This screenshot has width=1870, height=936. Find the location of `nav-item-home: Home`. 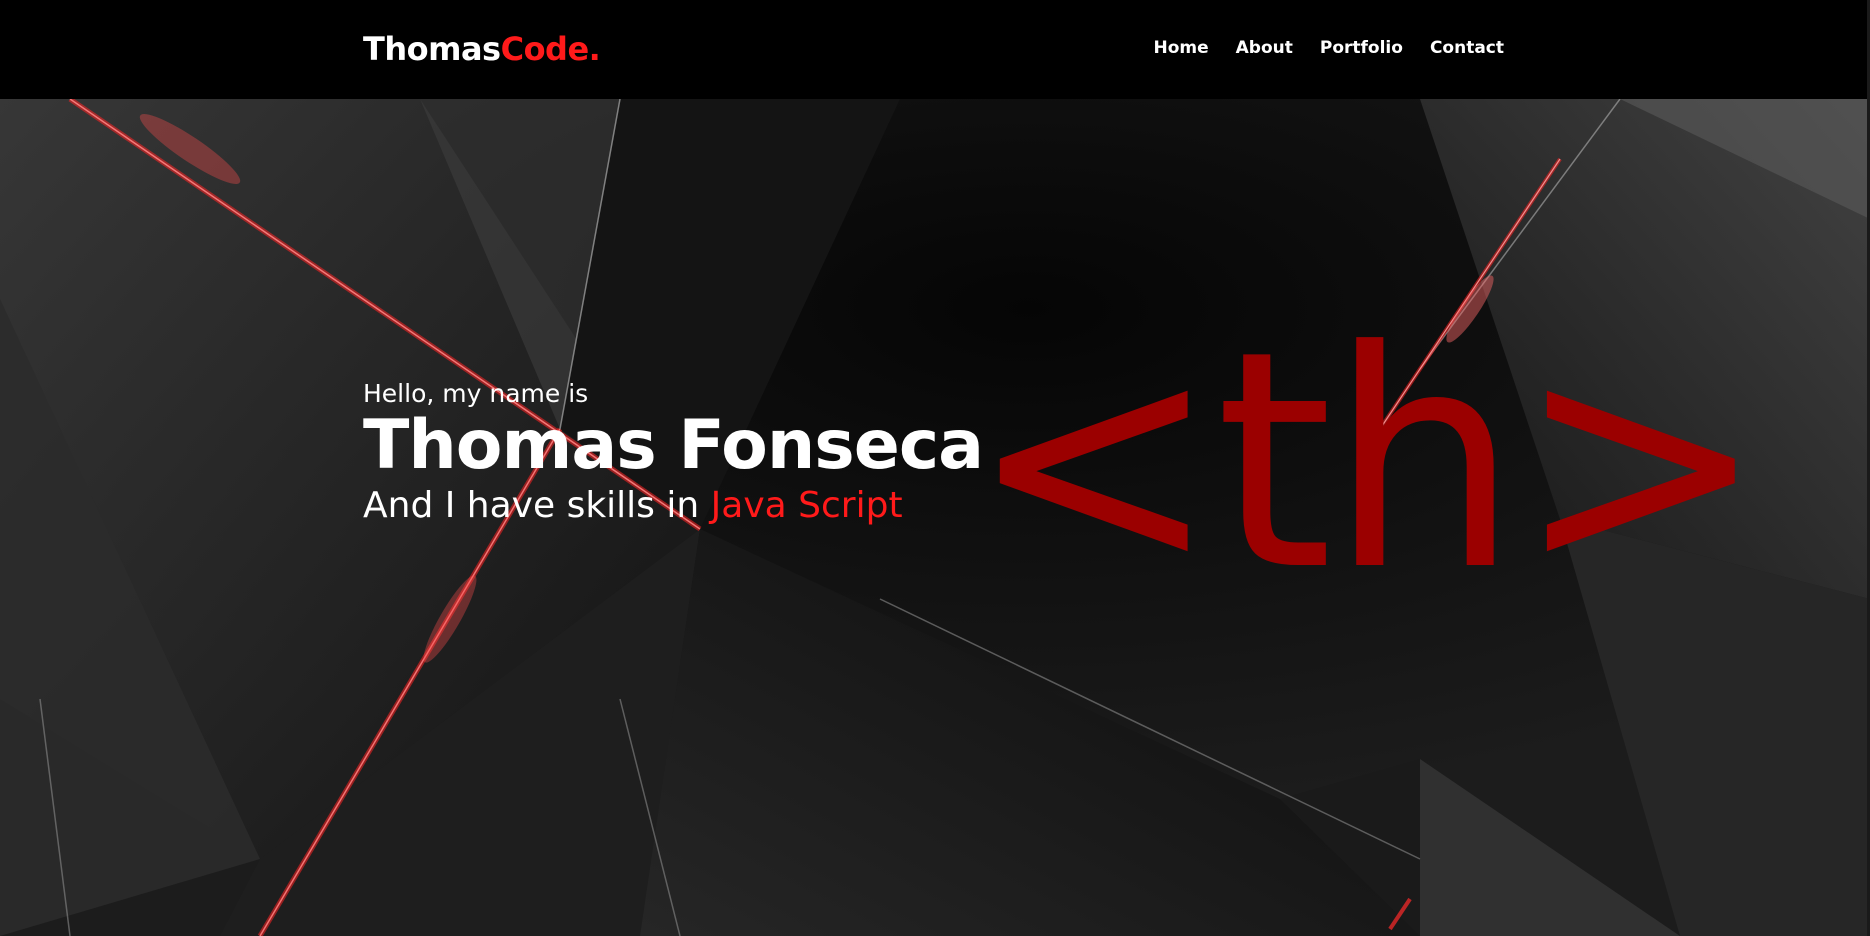

nav-item-home: Home is located at coordinates (1180, 48).